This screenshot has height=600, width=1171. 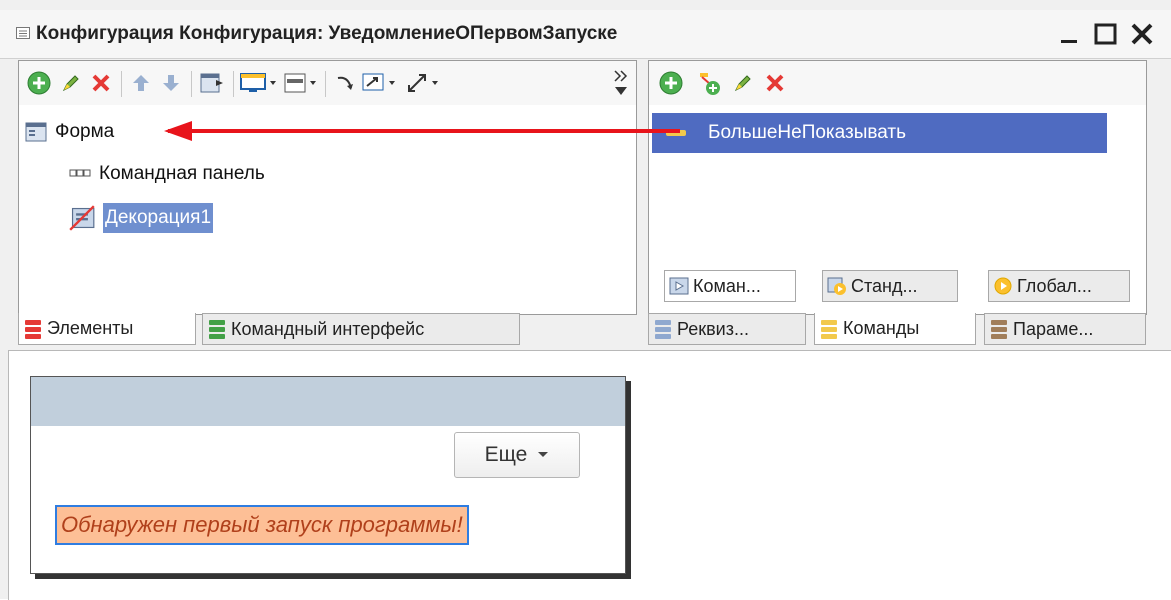 I want to click on expand-button, so click(x=425, y=83).